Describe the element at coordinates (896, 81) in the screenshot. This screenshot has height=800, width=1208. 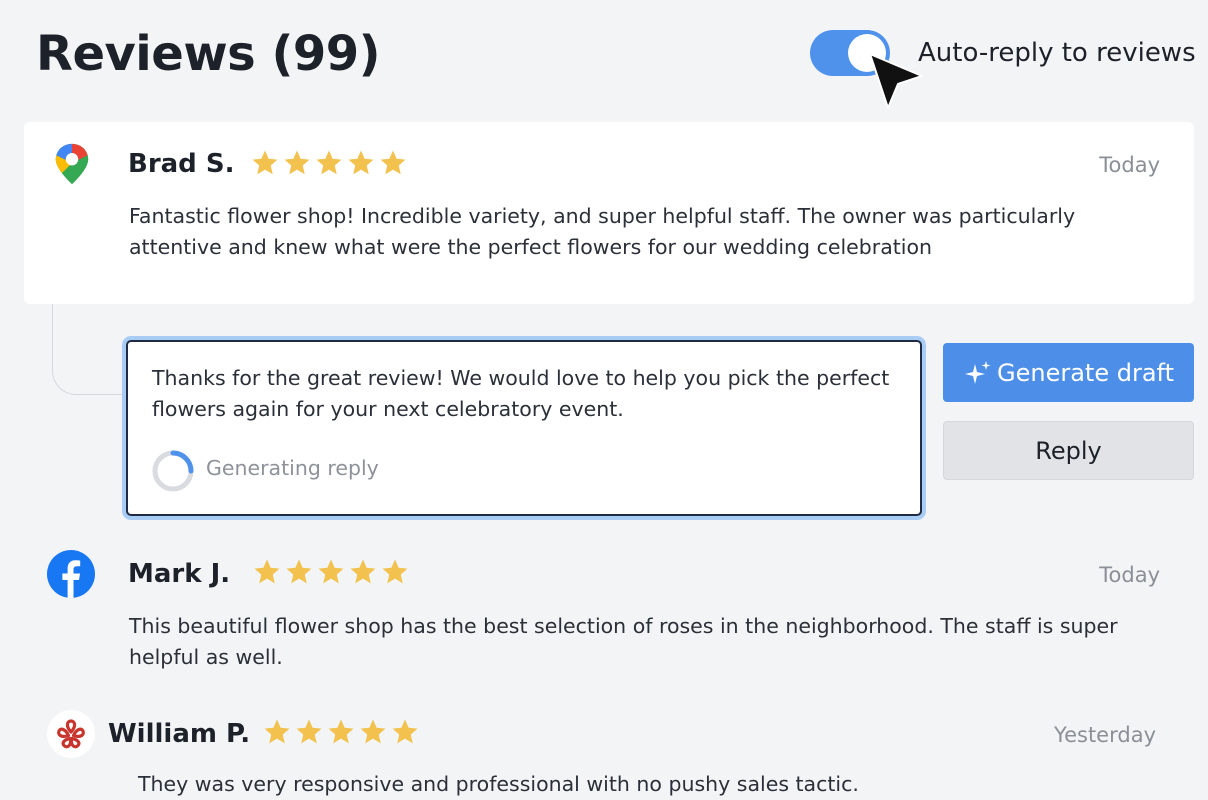
I see `mouse-cursor-icon` at that location.